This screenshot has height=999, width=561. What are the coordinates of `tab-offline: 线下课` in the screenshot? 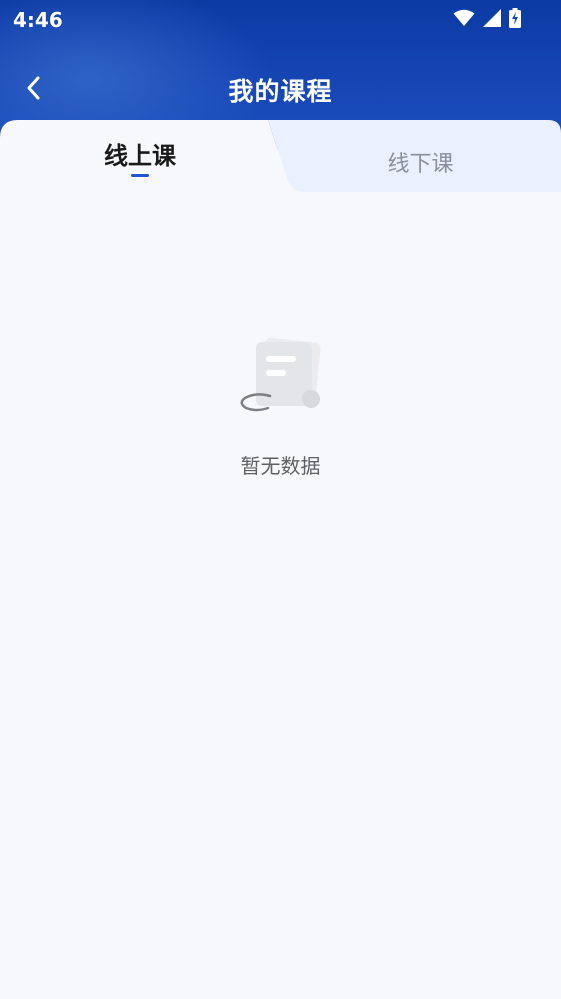 It's located at (420, 162).